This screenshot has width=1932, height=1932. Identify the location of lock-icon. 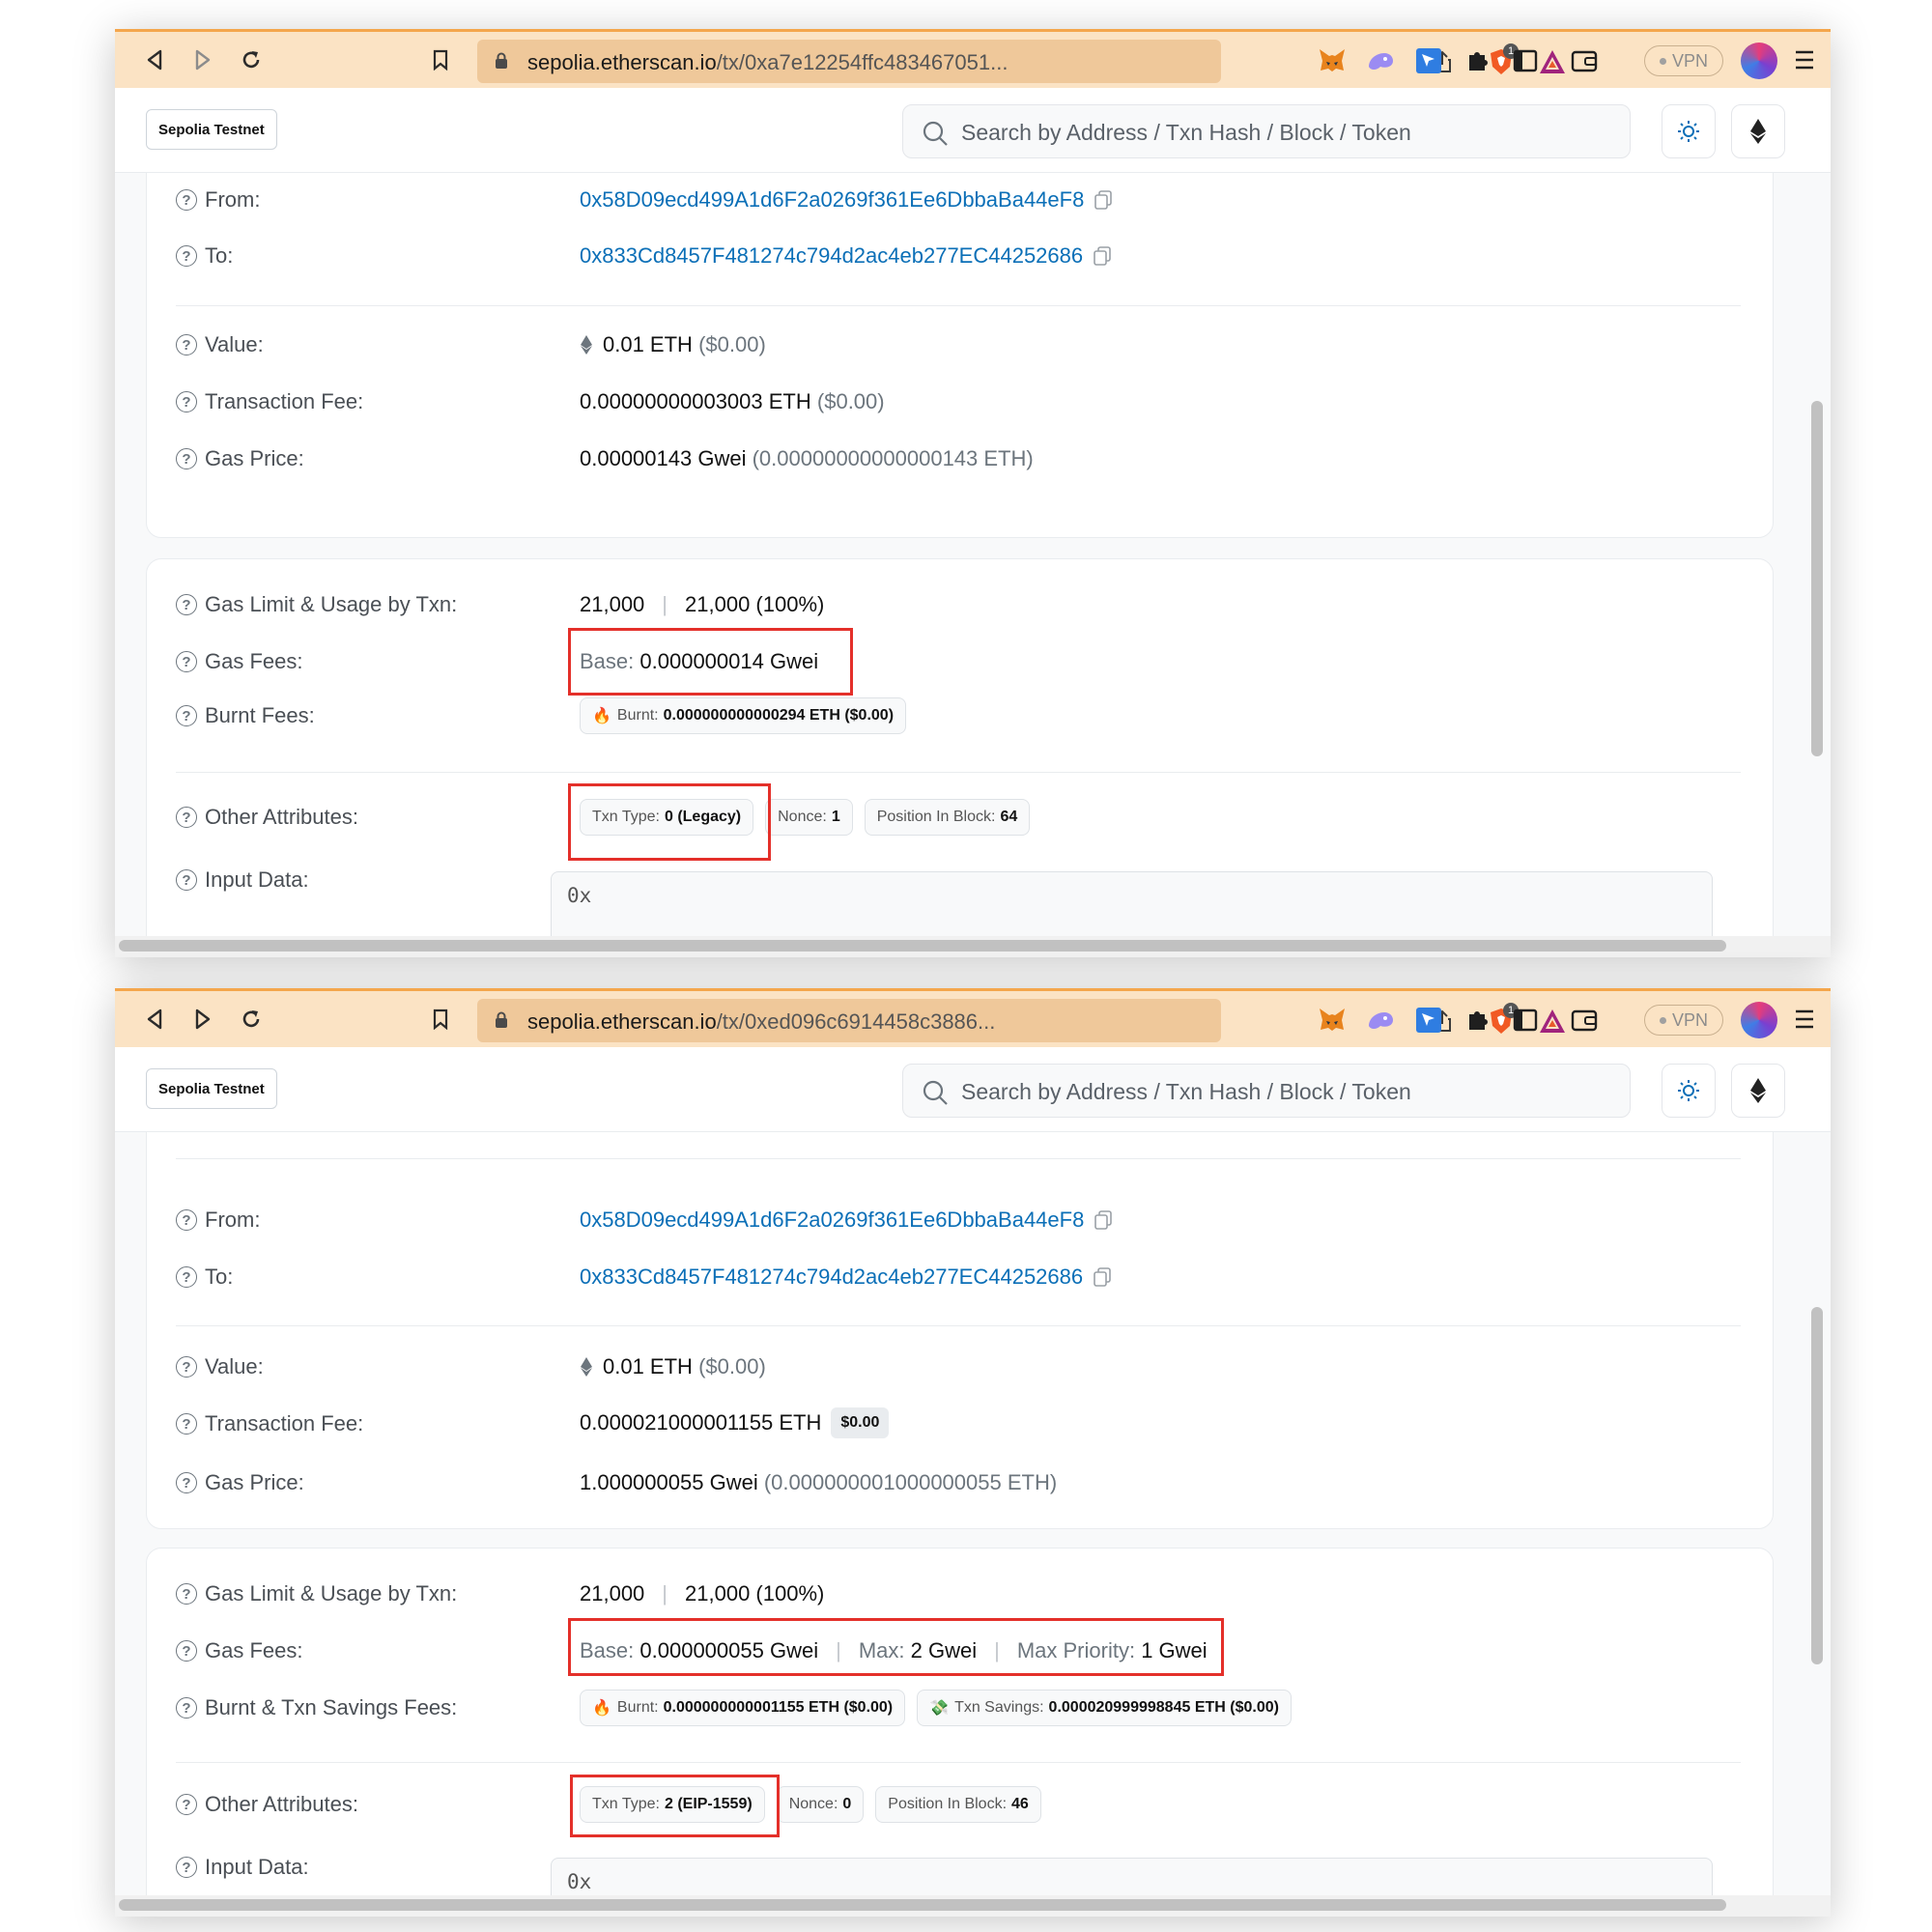
(502, 60).